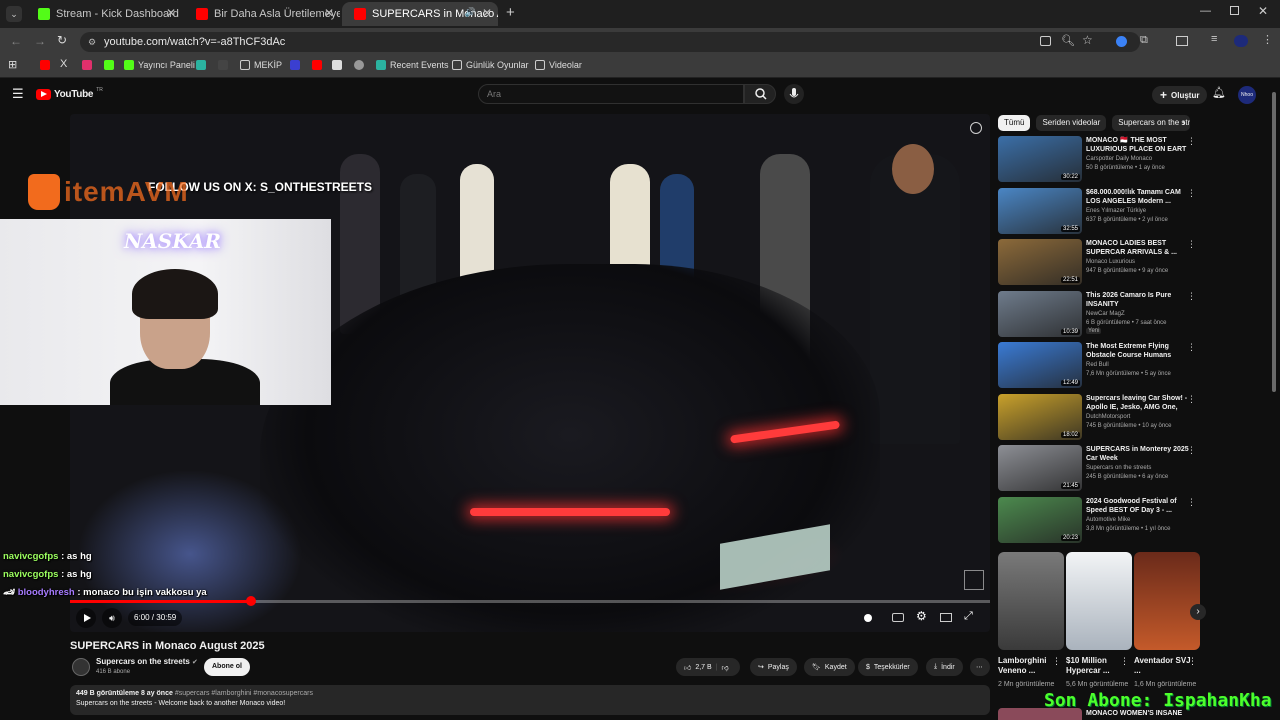 This screenshot has height=720, width=1280. What do you see at coordinates (69, 93) in the screenshot?
I see `youtube-logo: YouTube TR` at bounding box center [69, 93].